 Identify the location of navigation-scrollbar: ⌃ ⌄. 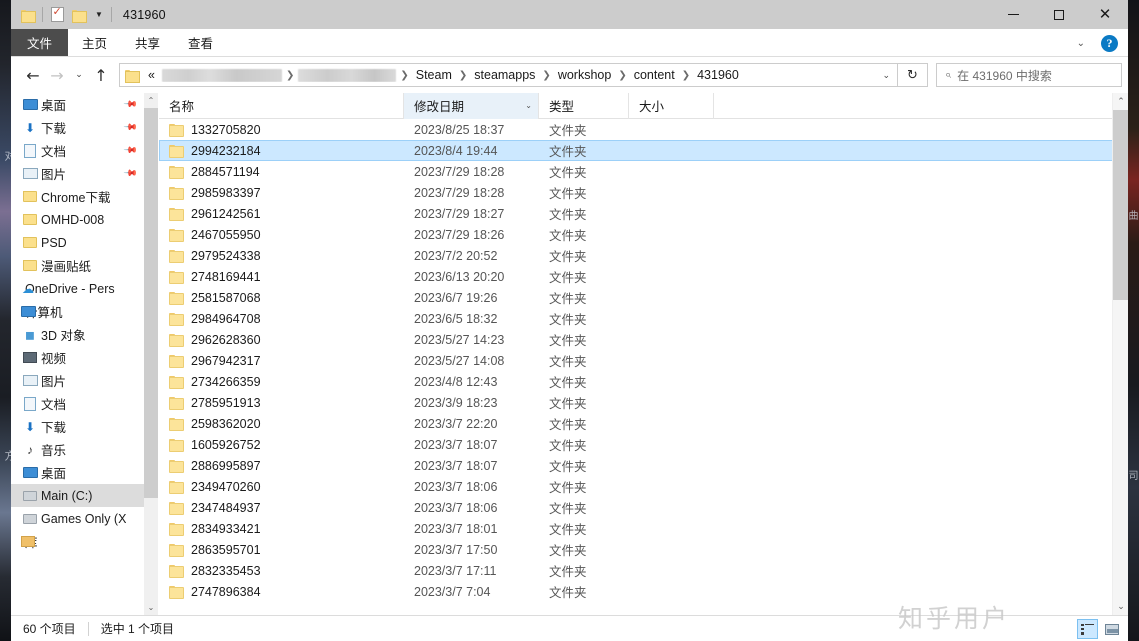
(151, 354).